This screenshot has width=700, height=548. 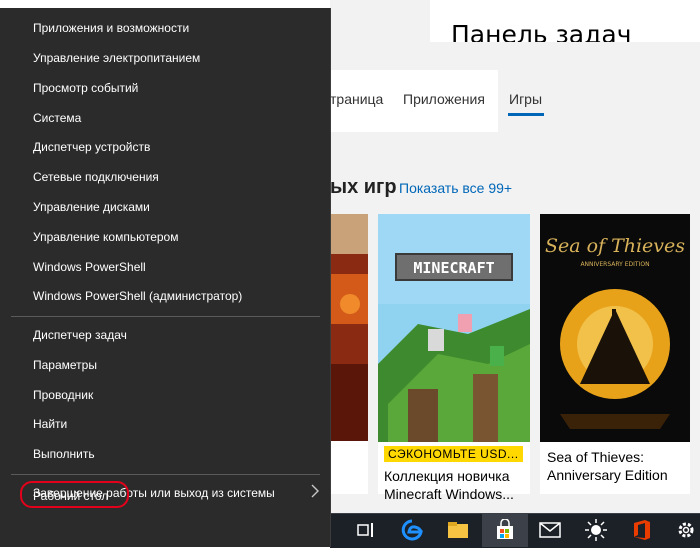 I want to click on sea-of-thieves-cover-image: Sea of Thieves ANNIVERSARY EDITION, so click(x=615, y=328).